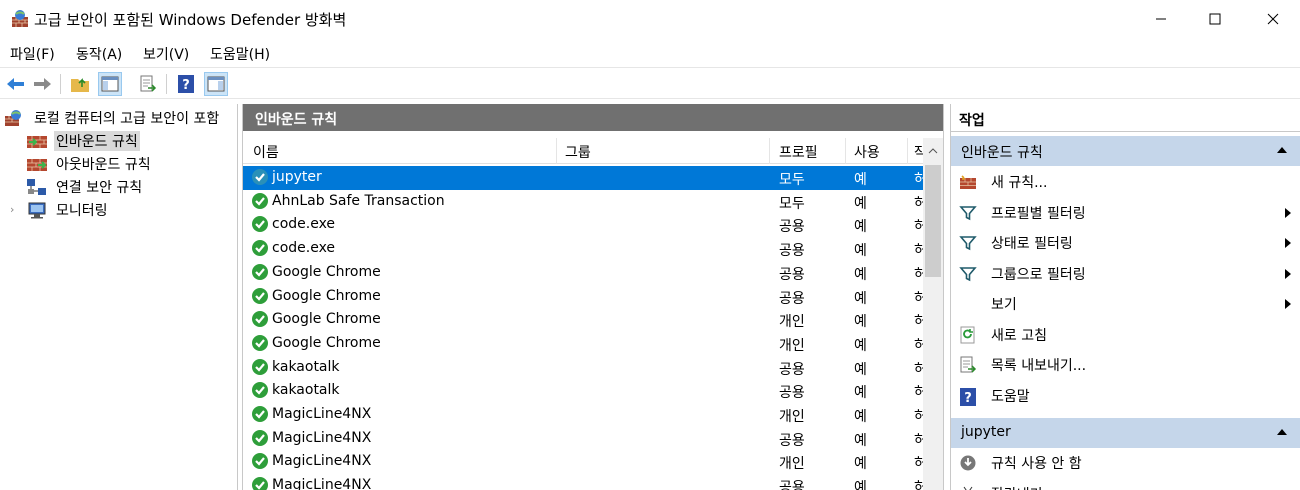 Image resolution: width=1300 pixels, height=490 pixels. I want to click on inbound-rules-icon, so click(37, 143).